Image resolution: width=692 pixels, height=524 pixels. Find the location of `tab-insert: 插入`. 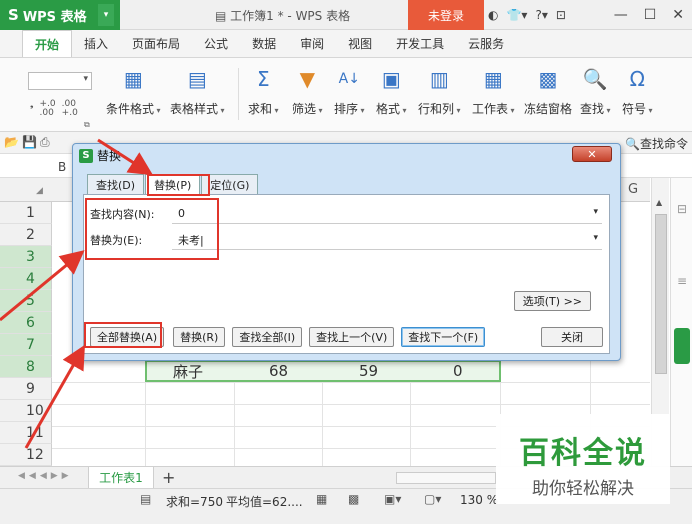

tab-insert: 插入 is located at coordinates (96, 43).